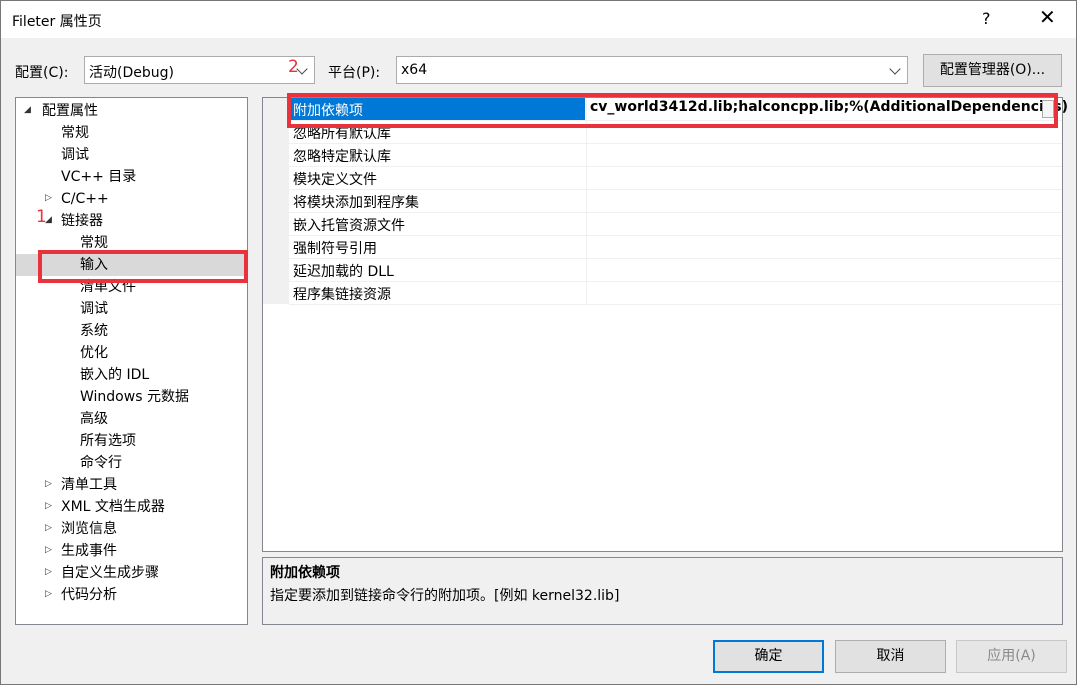 This screenshot has height=685, width=1077. Describe the element at coordinates (335, 180) in the screenshot. I see `property-name: 模块定义文件` at that location.